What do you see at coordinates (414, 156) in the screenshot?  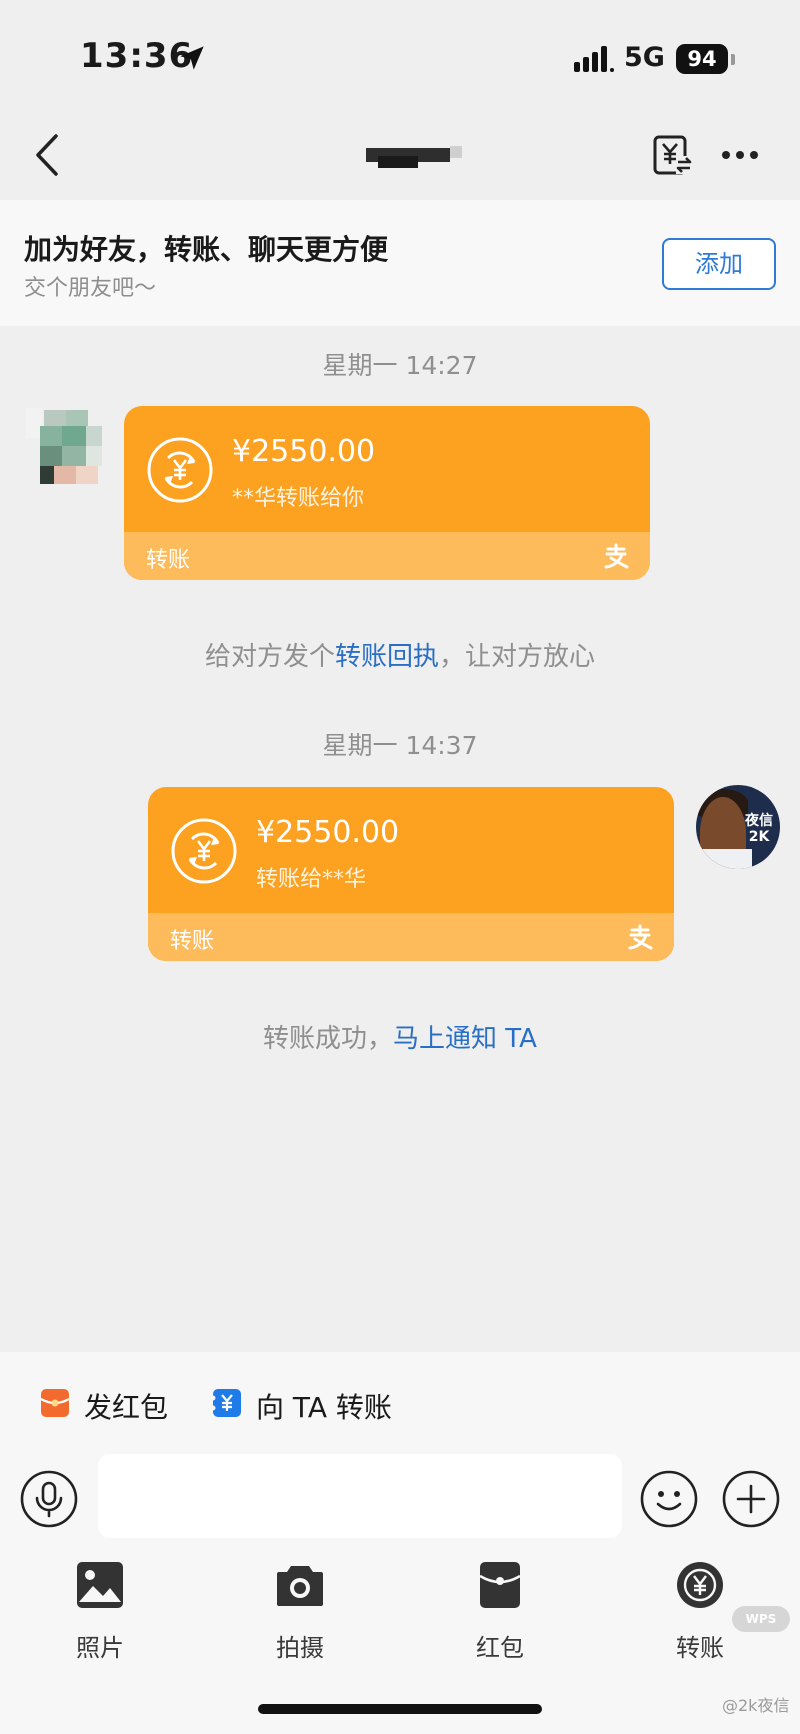 I see `contact-name-pixelated` at bounding box center [414, 156].